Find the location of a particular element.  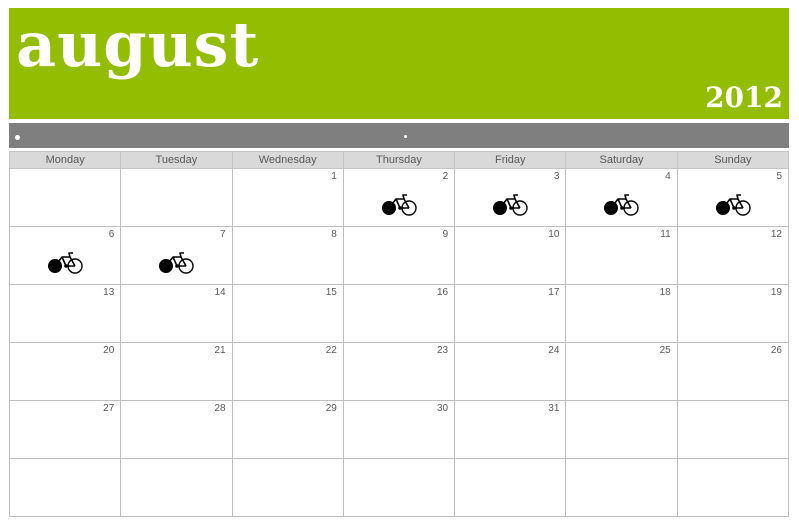

week-row: 27 28 29 30 31 is located at coordinates (399, 429).